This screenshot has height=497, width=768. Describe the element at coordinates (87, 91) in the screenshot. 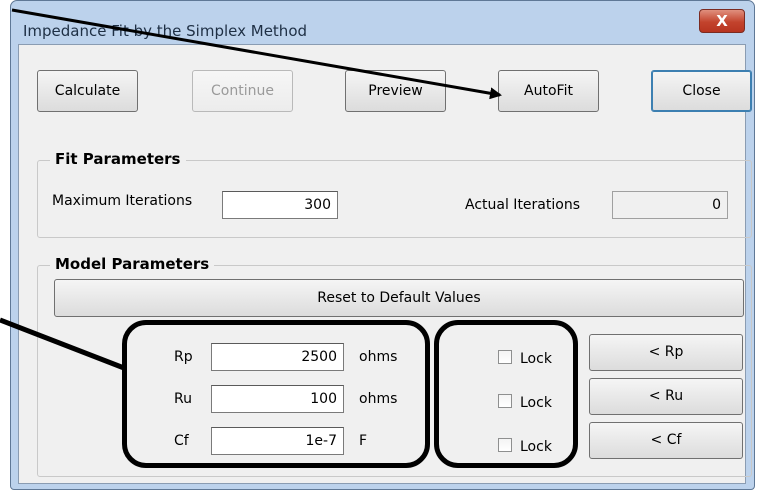

I see `calculate-button: Calculate` at that location.